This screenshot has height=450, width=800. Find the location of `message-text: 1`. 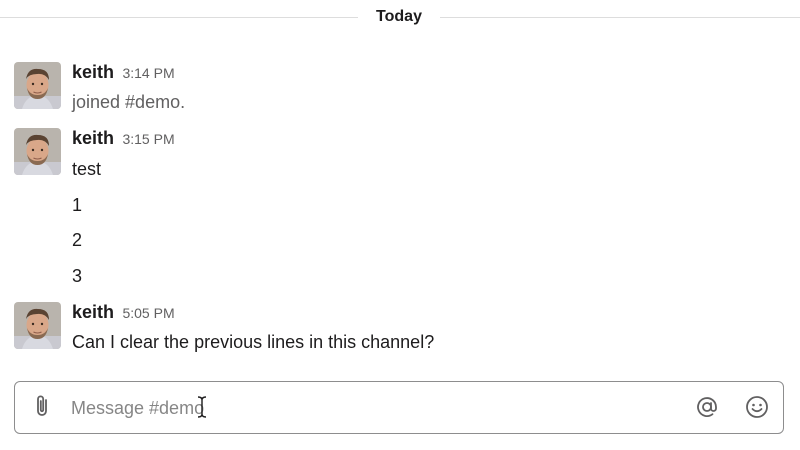

message-text: 1 is located at coordinates (77, 205).